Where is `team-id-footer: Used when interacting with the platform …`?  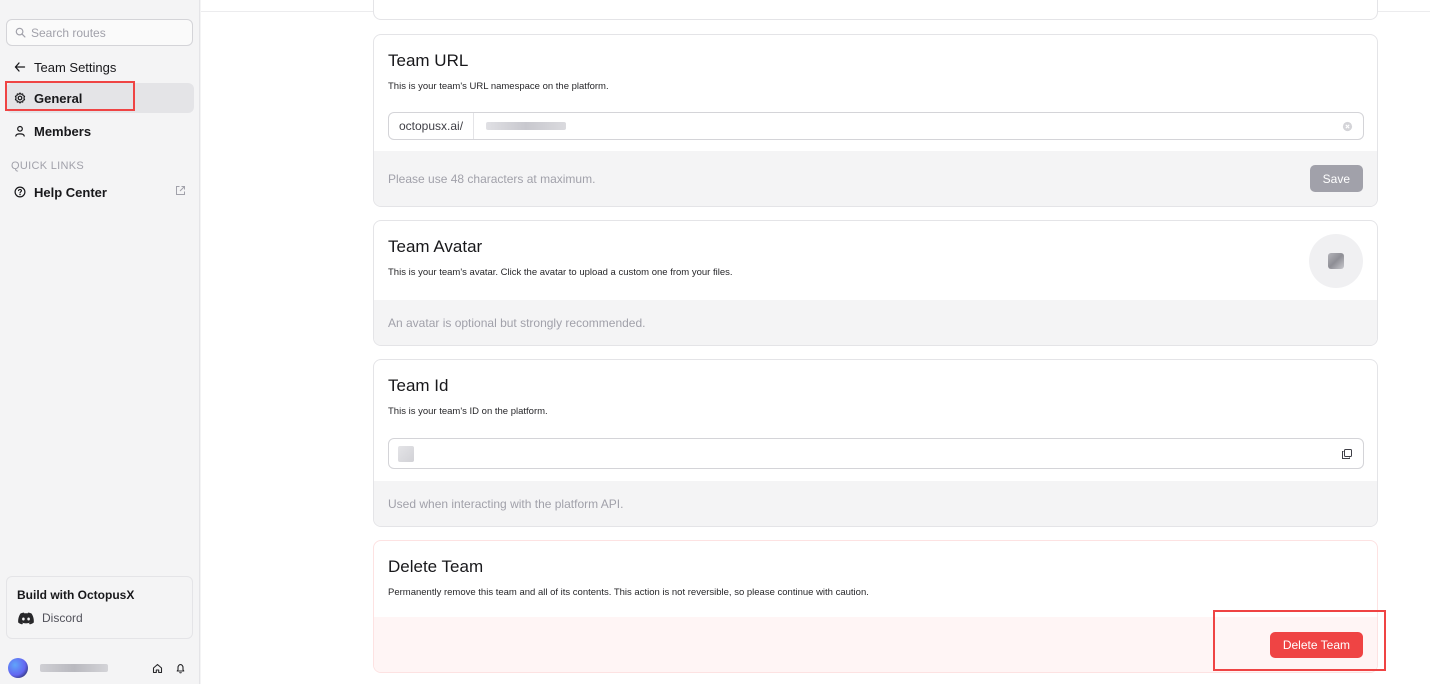
team-id-footer: Used when interacting with the platform … is located at coordinates (875, 503).